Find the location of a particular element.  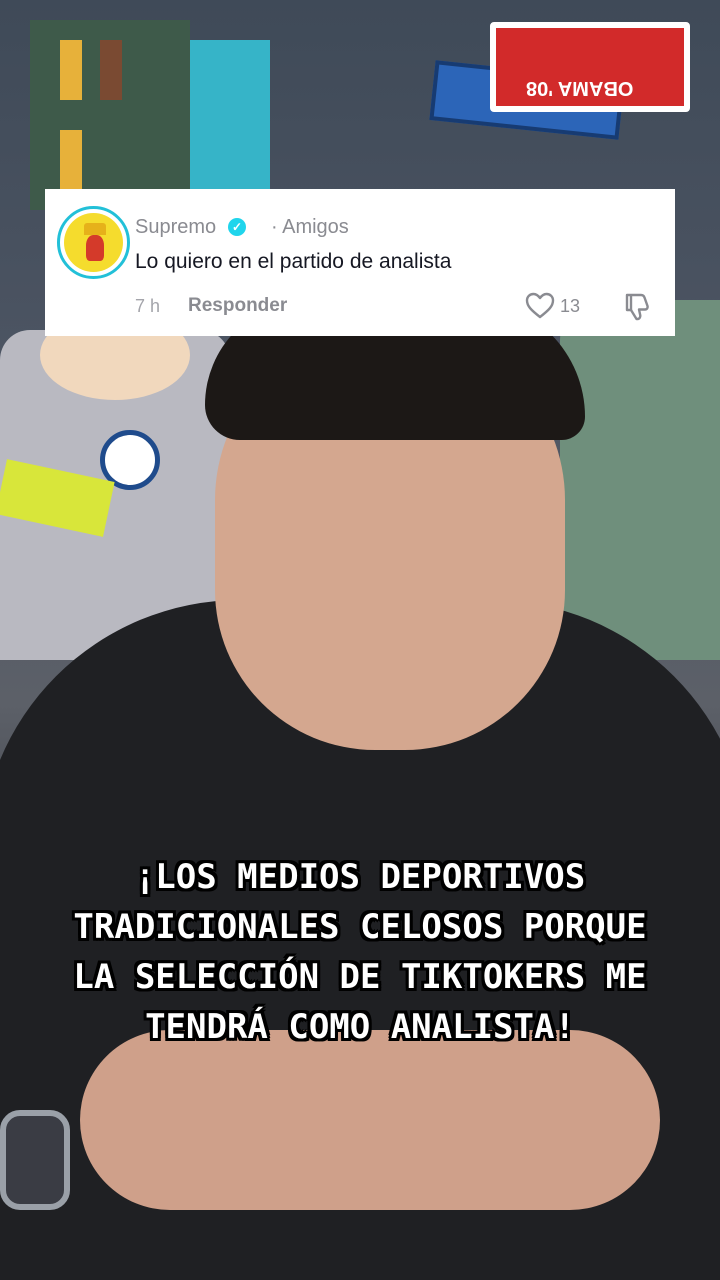

campaign-sign-text: OBAMA '08 is located at coordinates (580, 88).